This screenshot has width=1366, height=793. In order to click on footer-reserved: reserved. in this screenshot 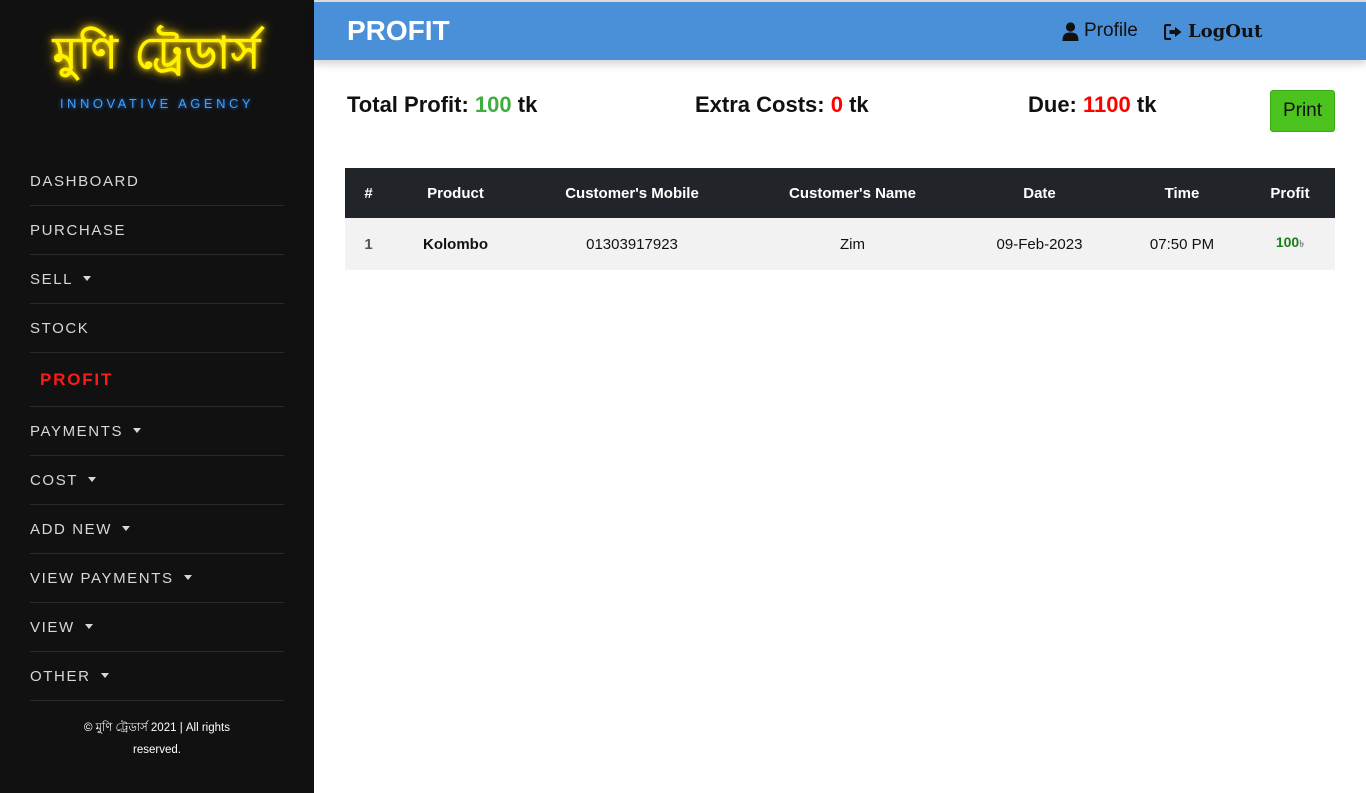, I will do `click(157, 750)`.